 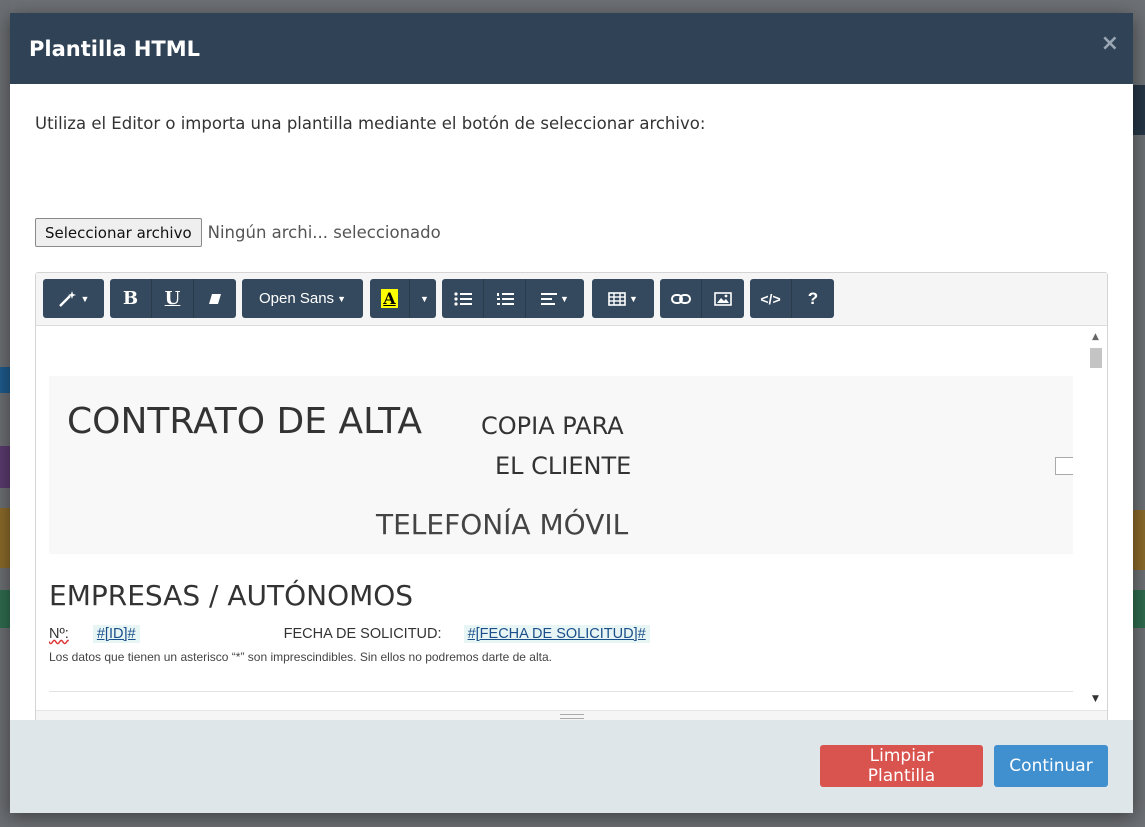 What do you see at coordinates (617, 298) in the screenshot?
I see `table-icon` at bounding box center [617, 298].